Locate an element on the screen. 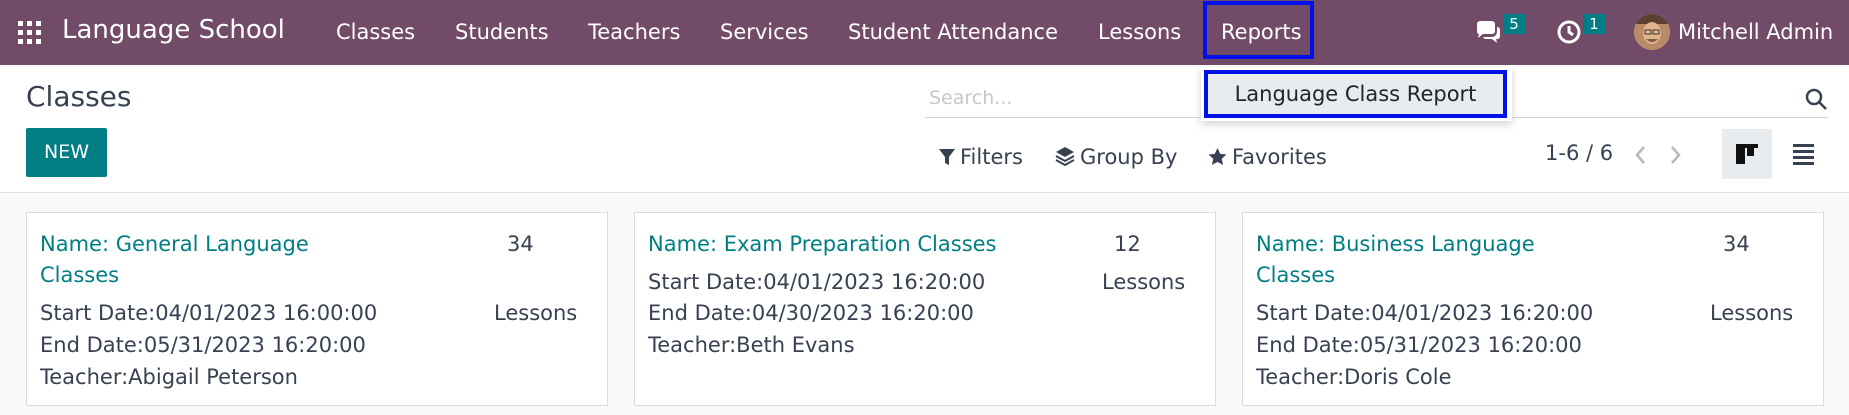 The image size is (1849, 415). menu-student-attendance: Student Attendance is located at coordinates (953, 32).